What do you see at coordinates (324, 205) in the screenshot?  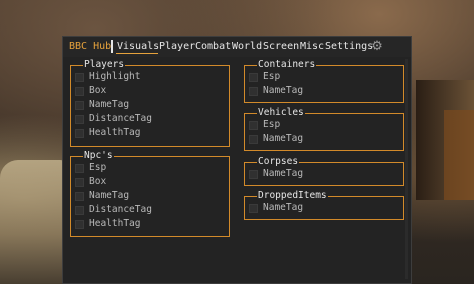 I see `group-dropped-items: DroppedItems NameTag` at bounding box center [324, 205].